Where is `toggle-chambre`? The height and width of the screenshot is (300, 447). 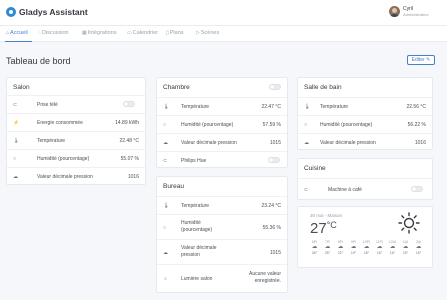 toggle-chambre is located at coordinates (275, 87).